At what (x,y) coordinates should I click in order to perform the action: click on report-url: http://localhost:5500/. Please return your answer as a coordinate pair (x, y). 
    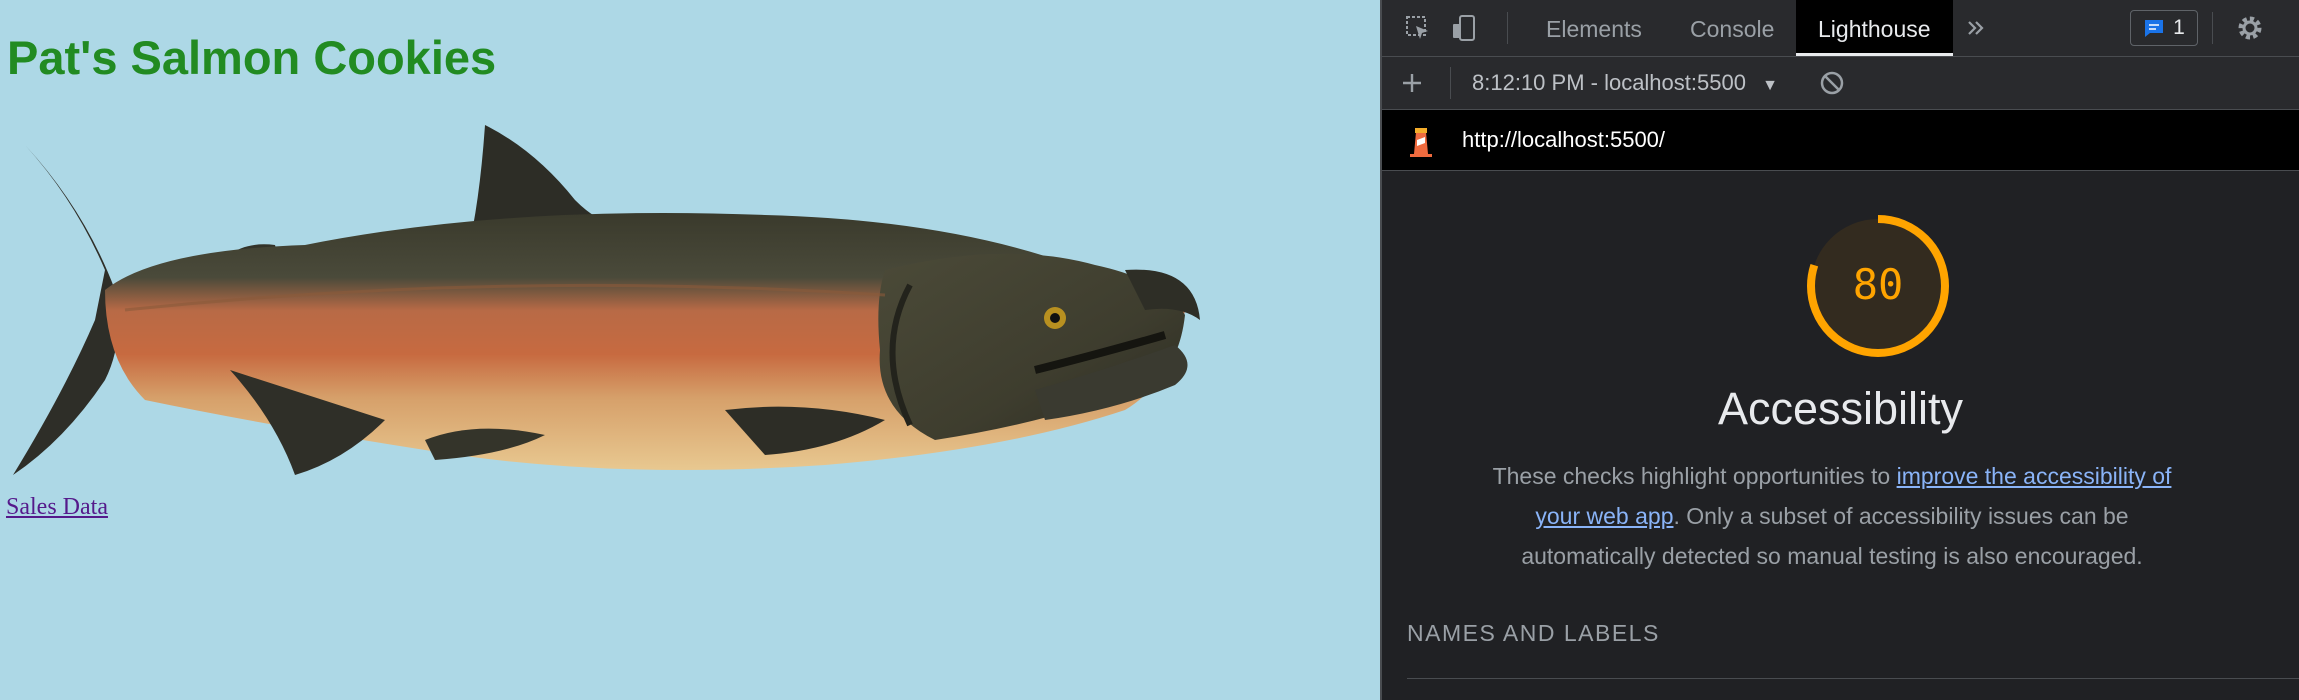
    Looking at the image, I should click on (1564, 139).